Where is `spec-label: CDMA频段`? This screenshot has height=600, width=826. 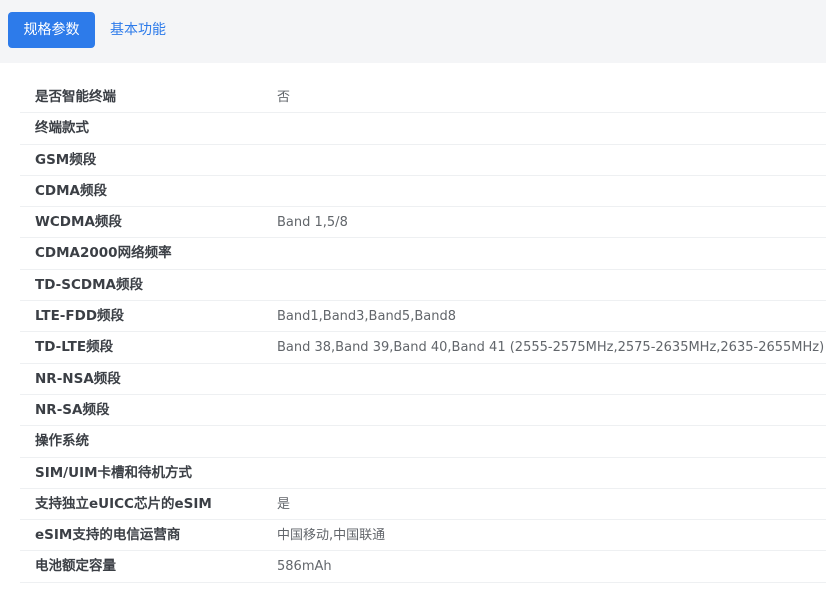 spec-label: CDMA频段 is located at coordinates (71, 190).